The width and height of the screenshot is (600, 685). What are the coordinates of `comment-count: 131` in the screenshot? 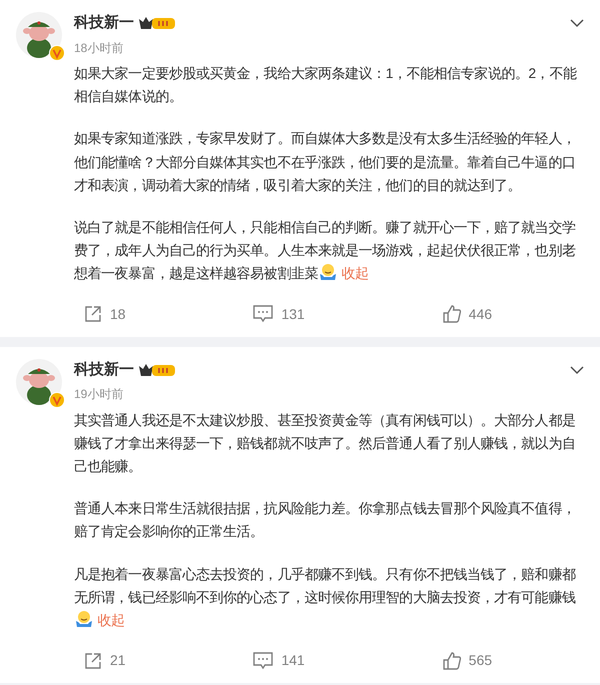 It's located at (293, 314).